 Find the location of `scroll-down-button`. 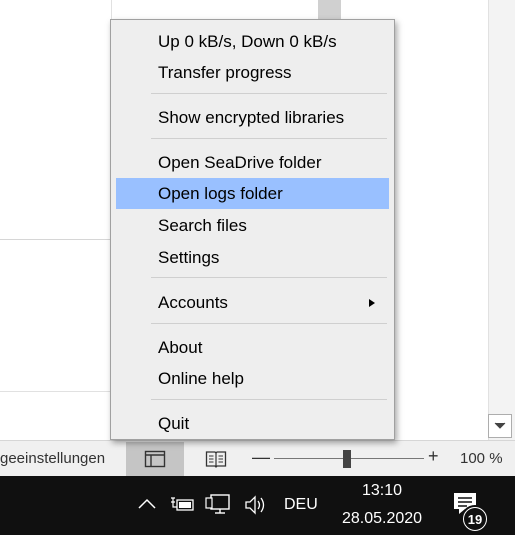

scroll-down-button is located at coordinates (500, 426).